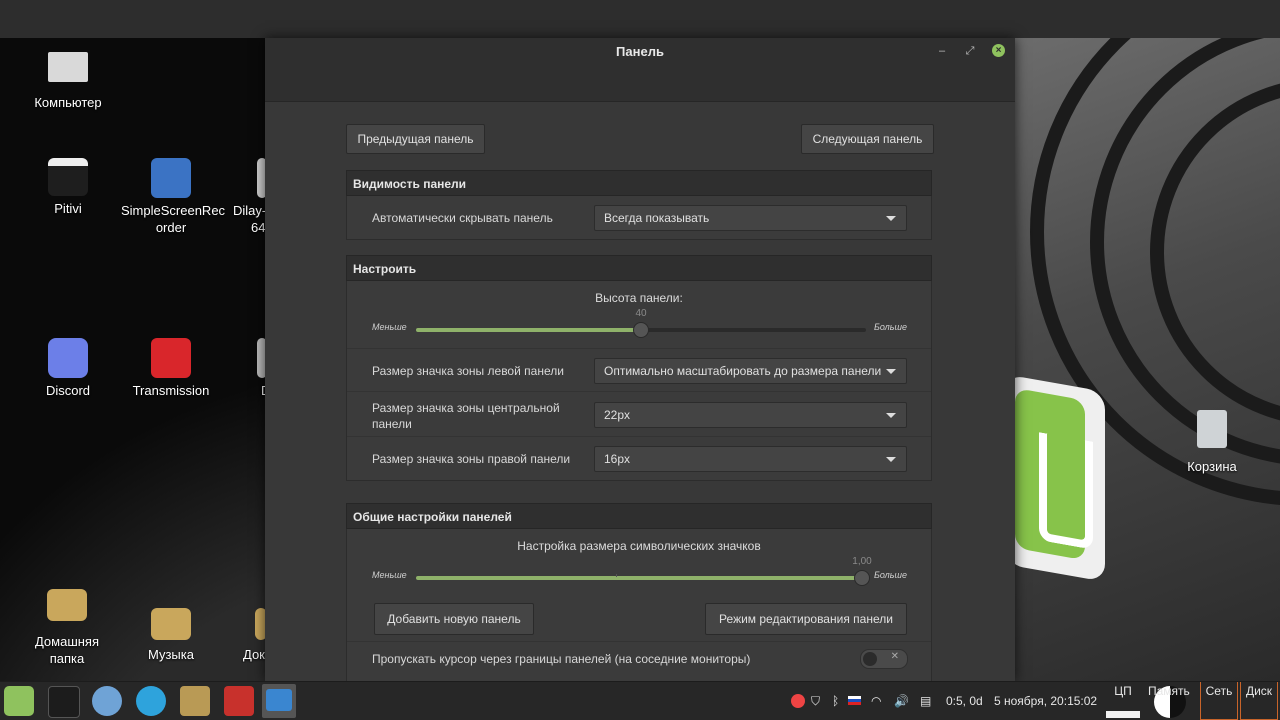 The image size is (1280, 720). What do you see at coordinates (862, 578) in the screenshot?
I see `symbolic-icon-size-slider-knob` at bounding box center [862, 578].